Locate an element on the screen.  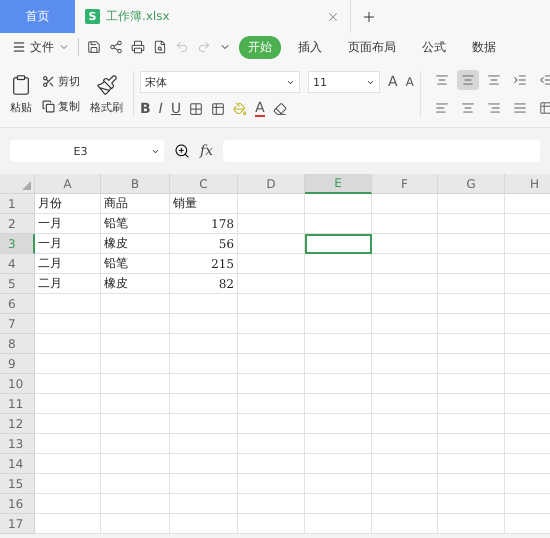
table-cell: 橡皮 is located at coordinates (135, 284).